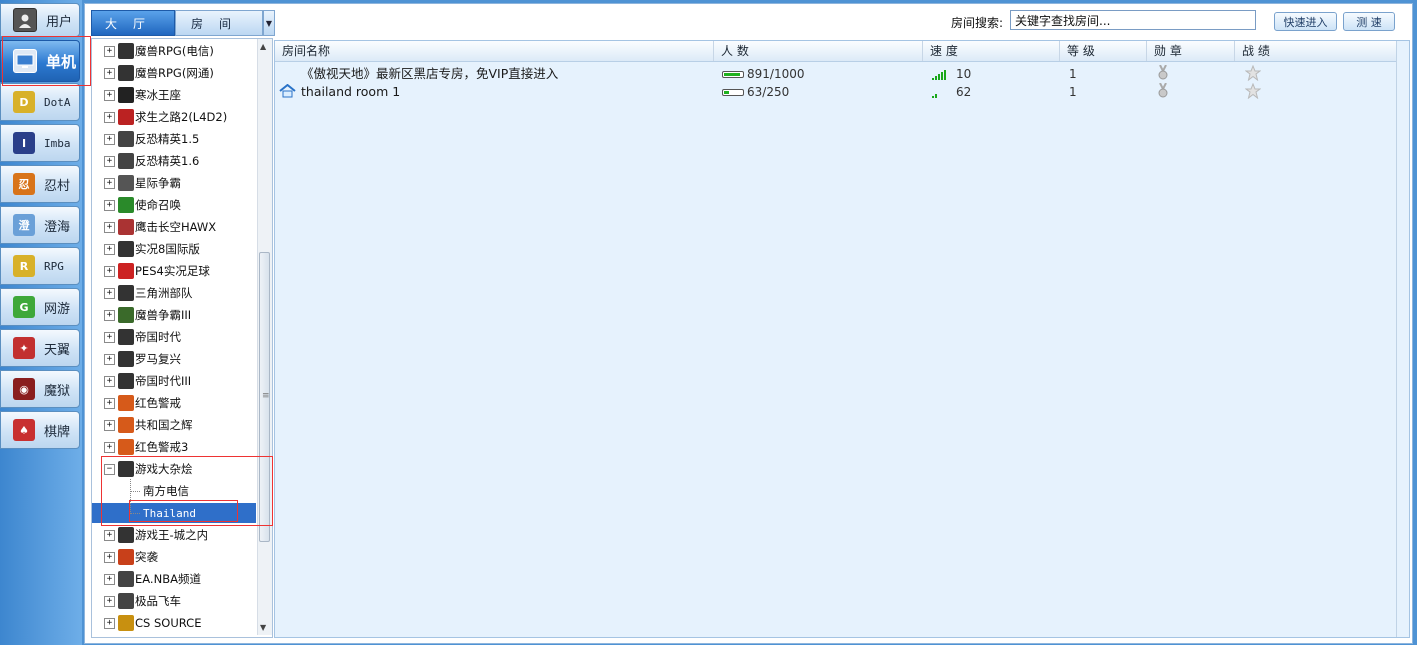 This screenshot has height=645, width=1417. I want to click on column-header: 速 度, so click(991, 51).